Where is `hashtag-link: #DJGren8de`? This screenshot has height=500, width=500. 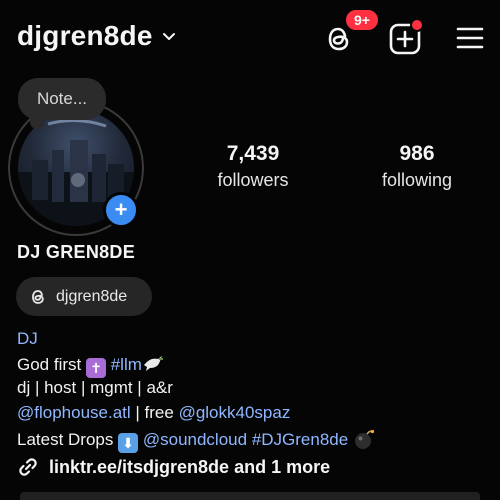
hashtag-link: #DJGren8de is located at coordinates (300, 439).